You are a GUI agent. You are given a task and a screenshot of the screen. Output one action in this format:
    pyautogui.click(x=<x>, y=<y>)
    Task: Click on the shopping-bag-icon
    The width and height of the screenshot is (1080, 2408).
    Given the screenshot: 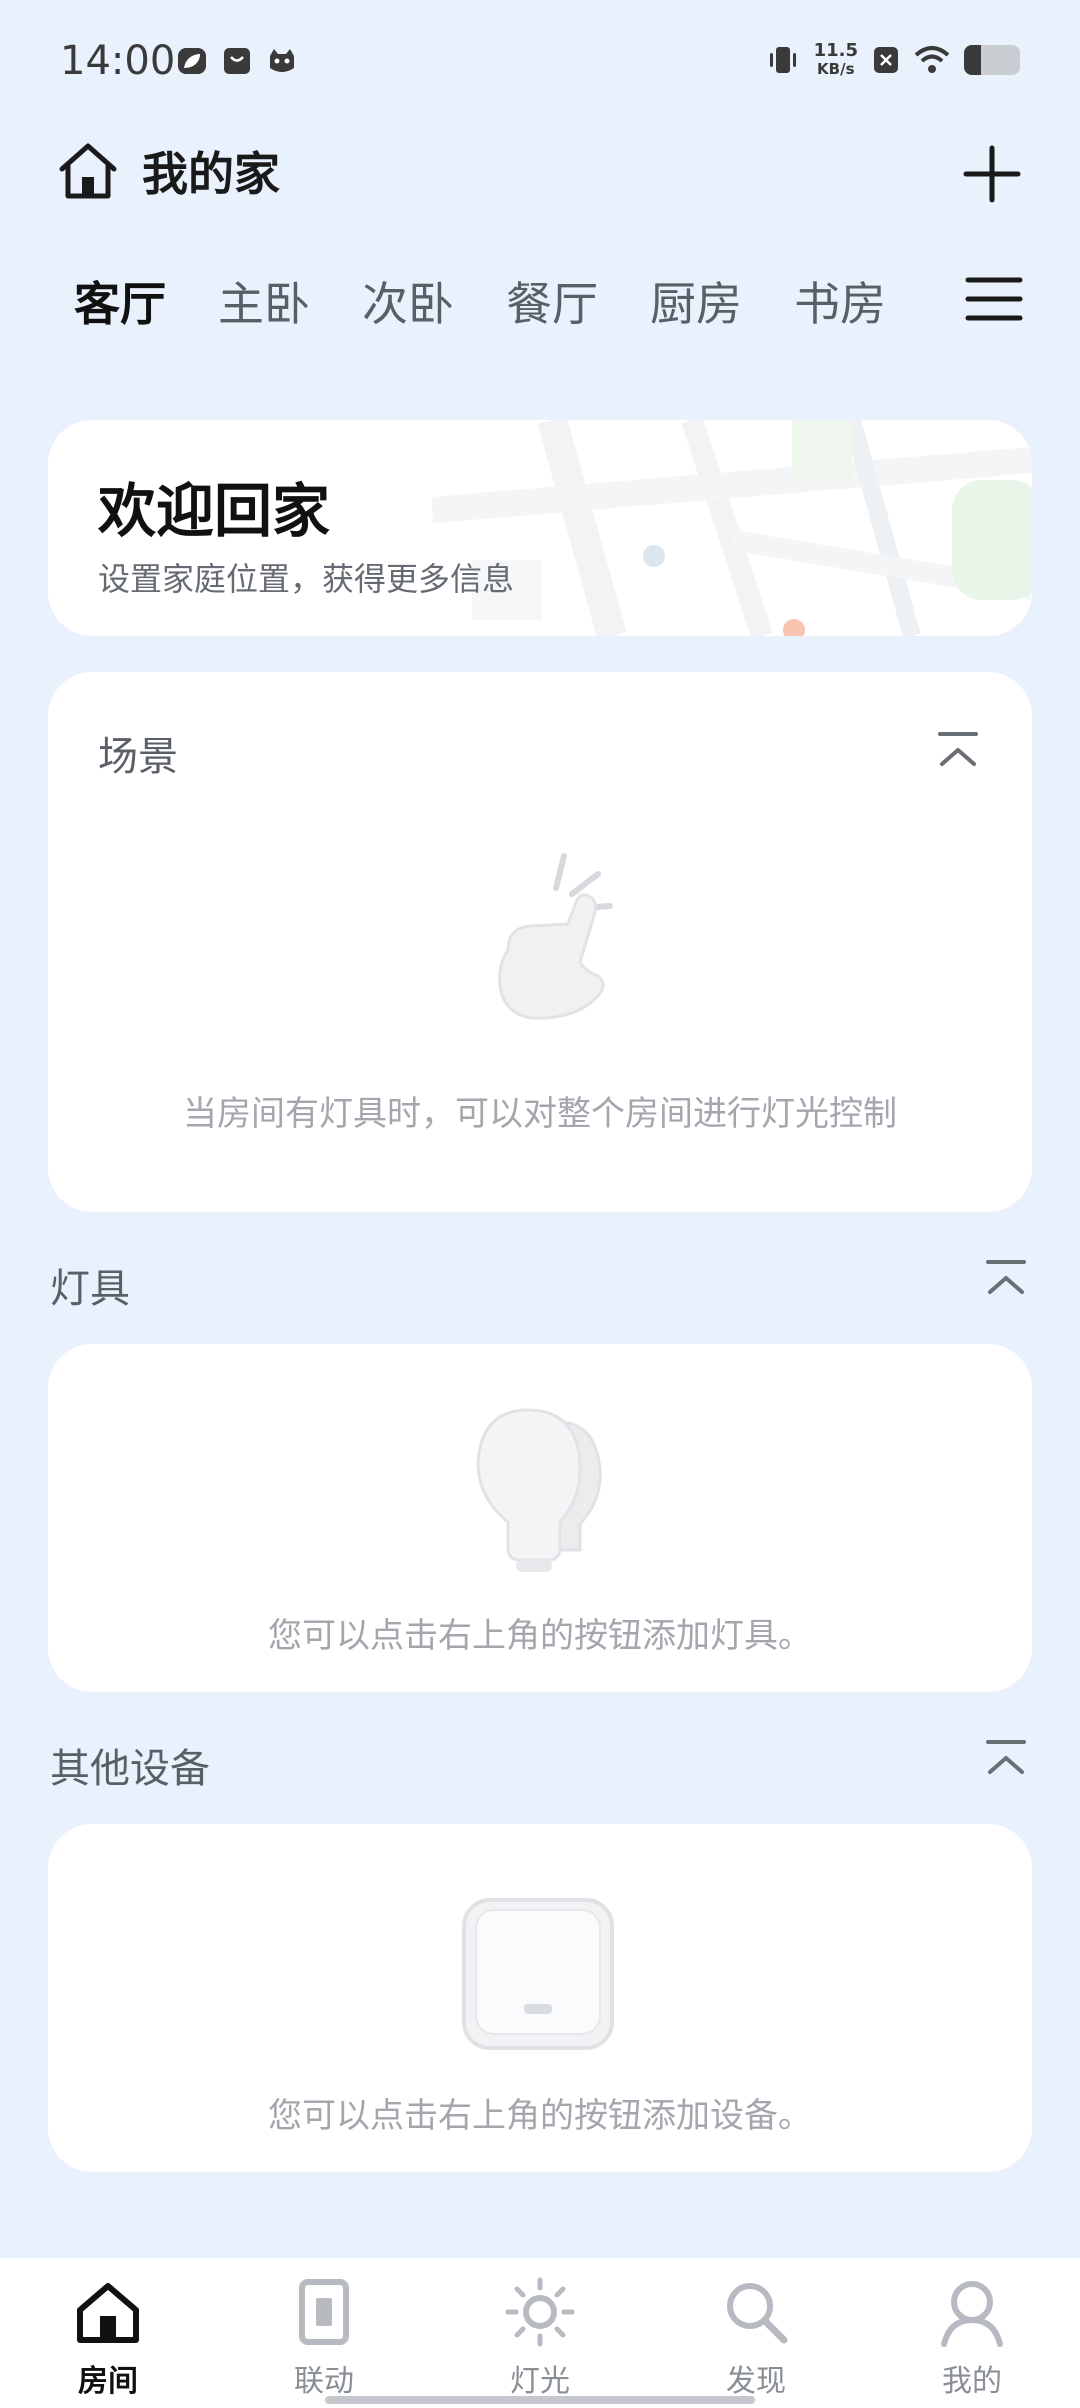 What is the action you would take?
    pyautogui.click(x=237, y=61)
    